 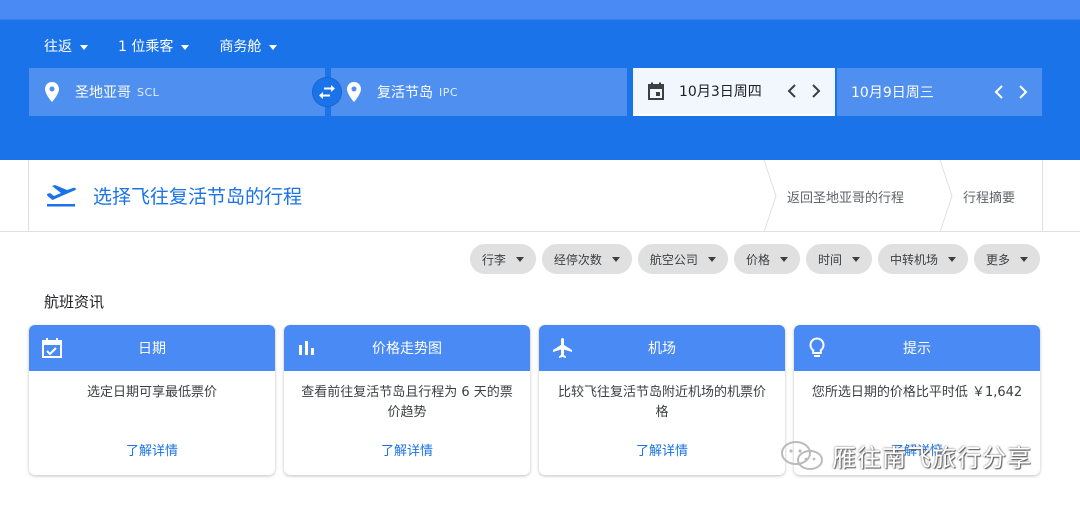 What do you see at coordinates (198, 197) in the screenshot?
I see `step-title: 选择飞往复活节岛的行程` at bounding box center [198, 197].